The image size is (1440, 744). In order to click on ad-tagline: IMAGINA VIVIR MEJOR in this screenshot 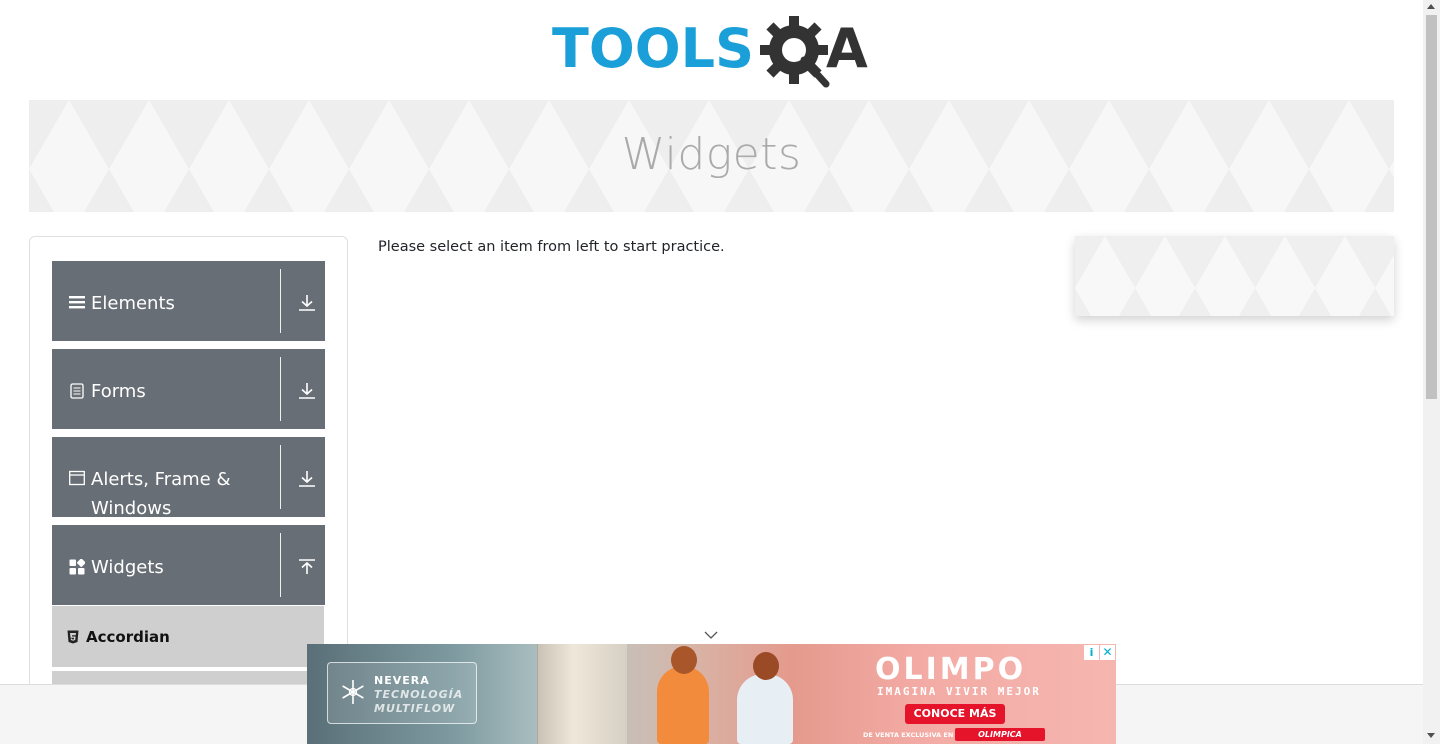, I will do `click(959, 691)`.